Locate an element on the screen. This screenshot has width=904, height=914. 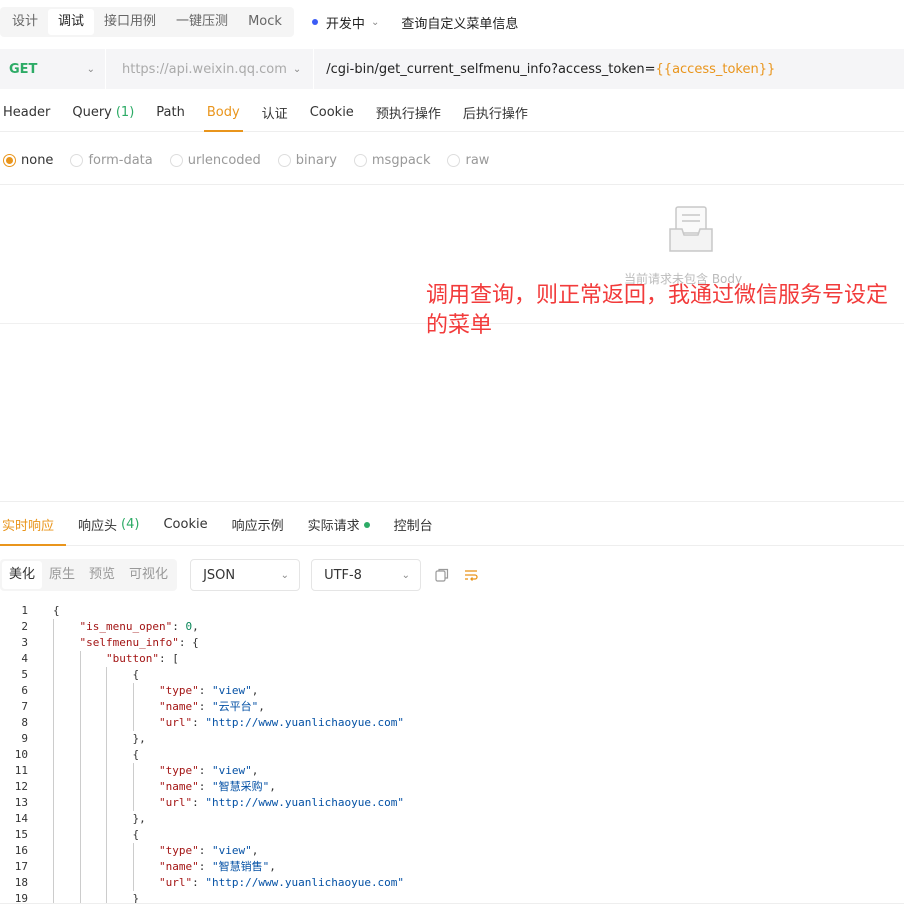
code-content: { is located at coordinates (83, 755).